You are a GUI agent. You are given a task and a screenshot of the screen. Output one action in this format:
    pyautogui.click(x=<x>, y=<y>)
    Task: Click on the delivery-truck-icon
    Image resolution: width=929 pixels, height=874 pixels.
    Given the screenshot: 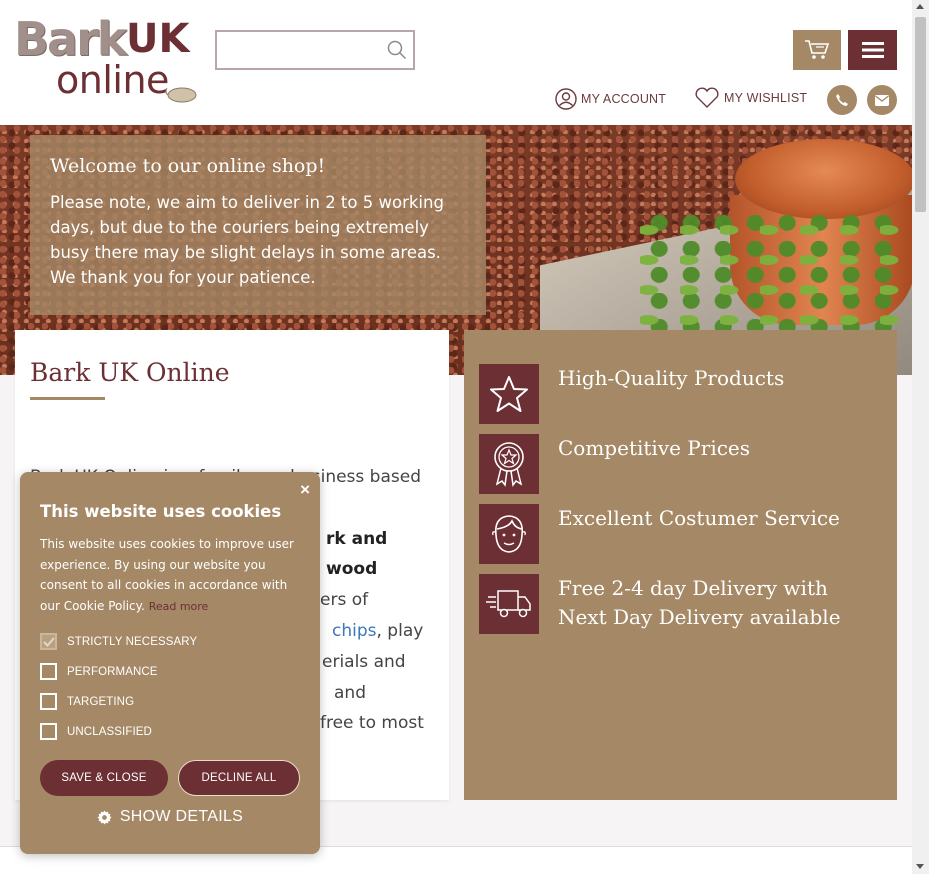 What is the action you would take?
    pyautogui.click(x=508, y=604)
    